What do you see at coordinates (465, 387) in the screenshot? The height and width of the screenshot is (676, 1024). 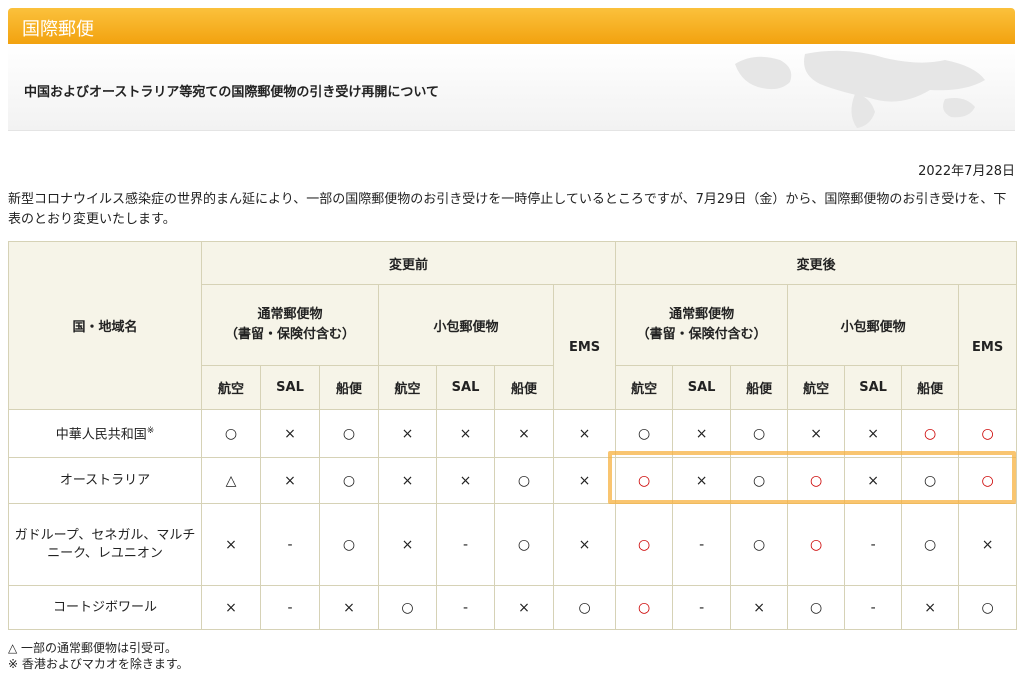 I see `before-parcel-sal: SAL` at bounding box center [465, 387].